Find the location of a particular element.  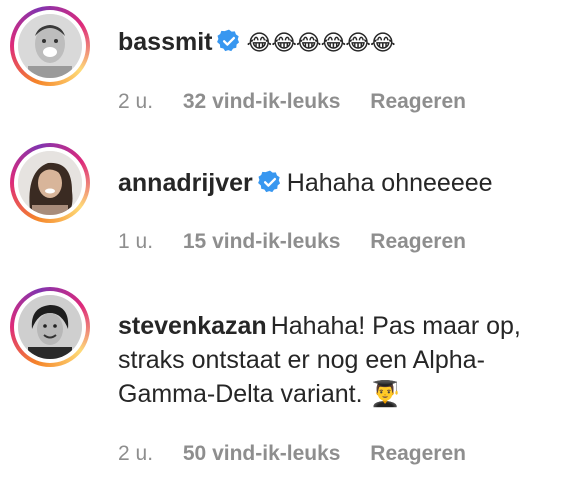

comment-text: Hahaha ohneeeee is located at coordinates (389, 183).